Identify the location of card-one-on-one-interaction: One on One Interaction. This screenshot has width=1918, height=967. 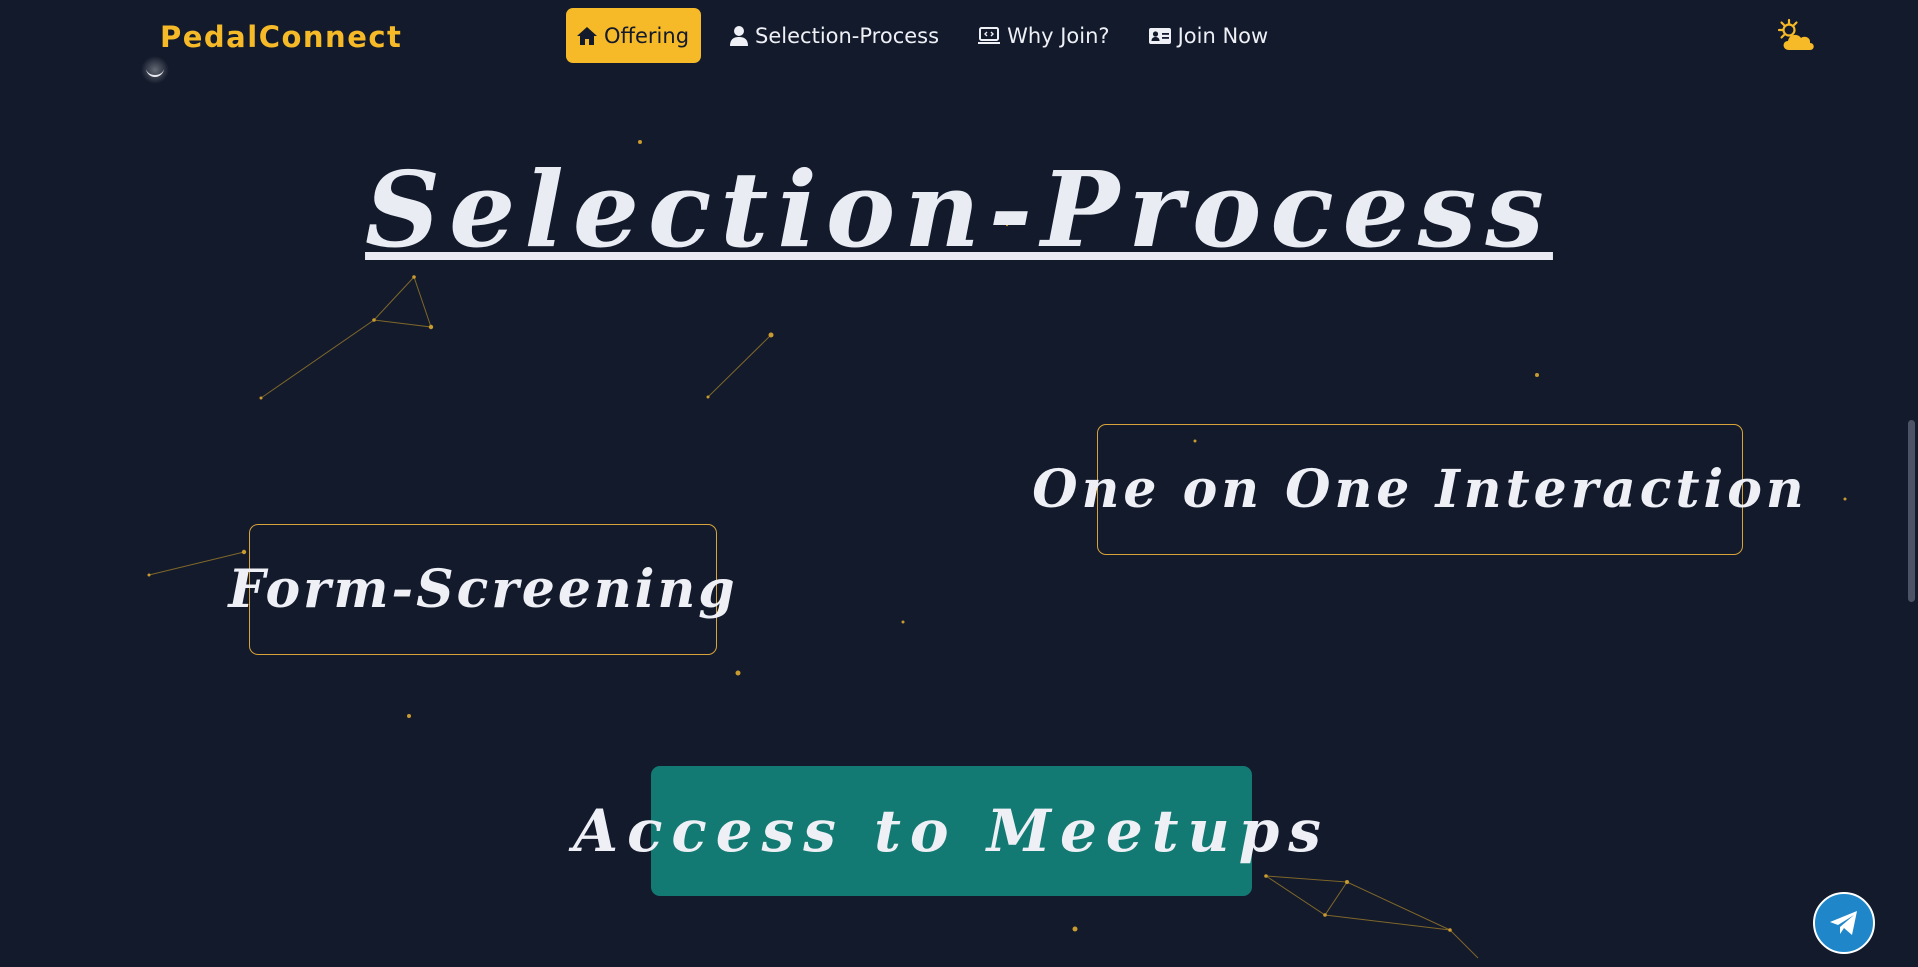
(1418, 489).